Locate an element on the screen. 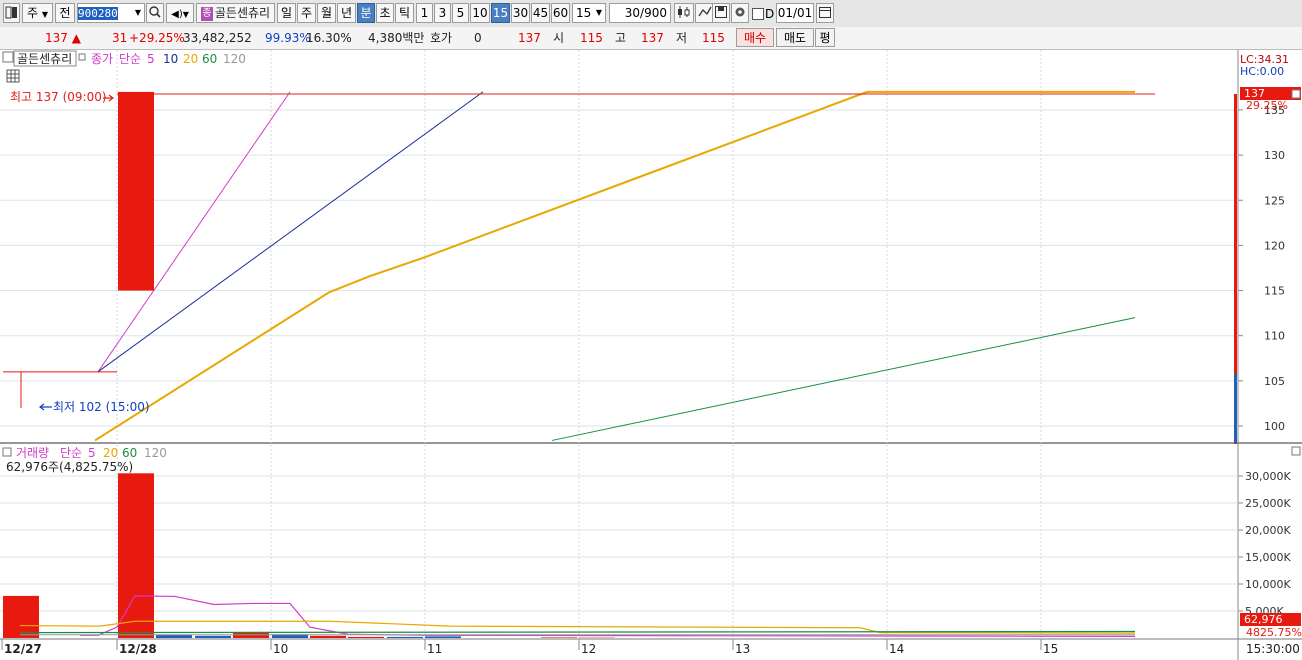  interval-45-button: 45 is located at coordinates (540, 13).